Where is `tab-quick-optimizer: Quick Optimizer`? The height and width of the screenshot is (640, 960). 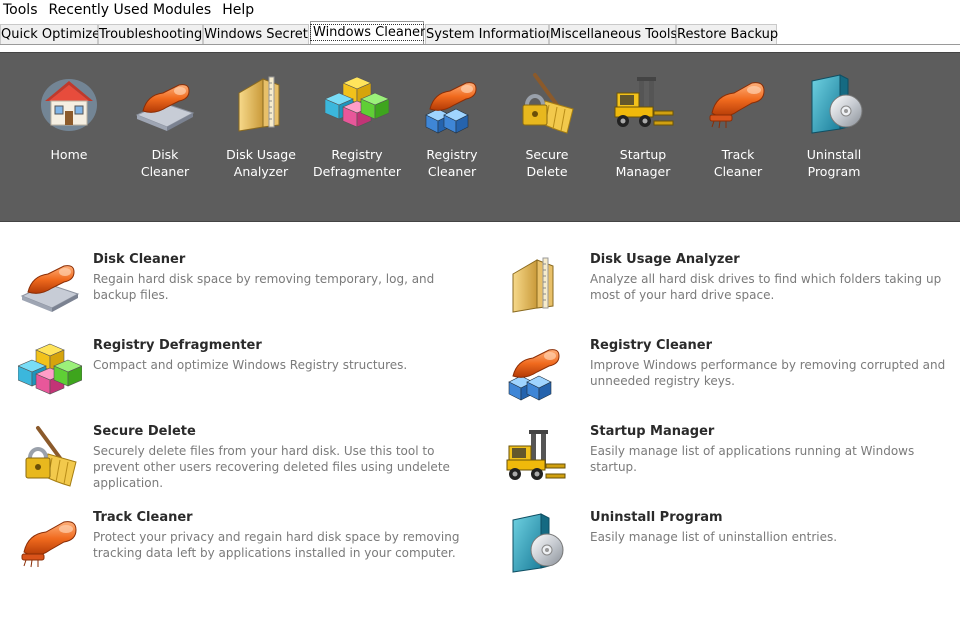
tab-quick-optimizer: Quick Optimizer is located at coordinates (53, 34).